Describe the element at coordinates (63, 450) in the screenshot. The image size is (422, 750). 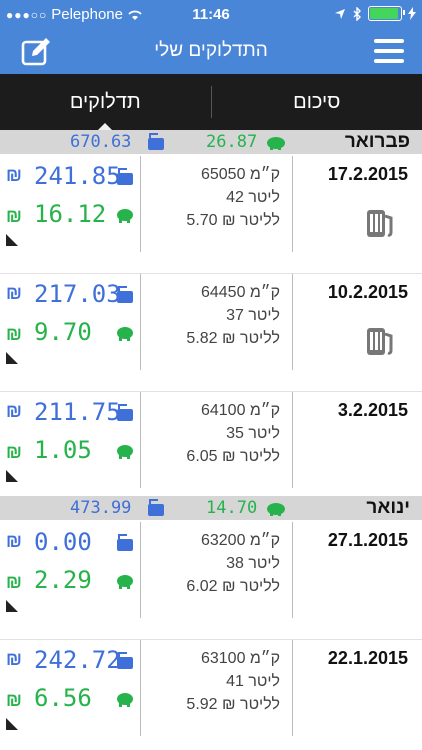
I see `savings-amount: 1.05` at that location.